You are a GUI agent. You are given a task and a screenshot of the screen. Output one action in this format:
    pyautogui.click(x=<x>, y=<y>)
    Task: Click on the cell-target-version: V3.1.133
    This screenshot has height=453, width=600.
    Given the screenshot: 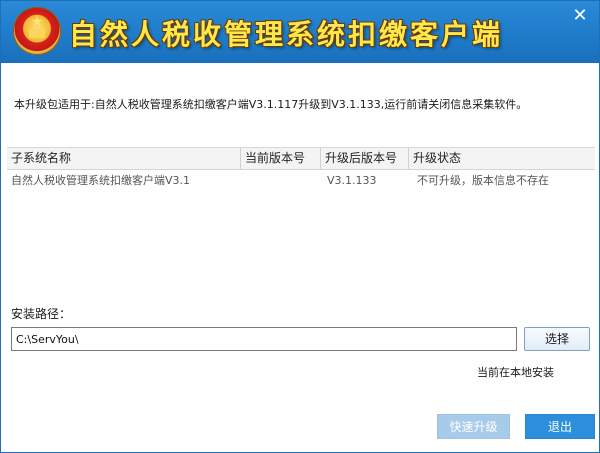 What is the action you would take?
    pyautogui.click(x=352, y=180)
    